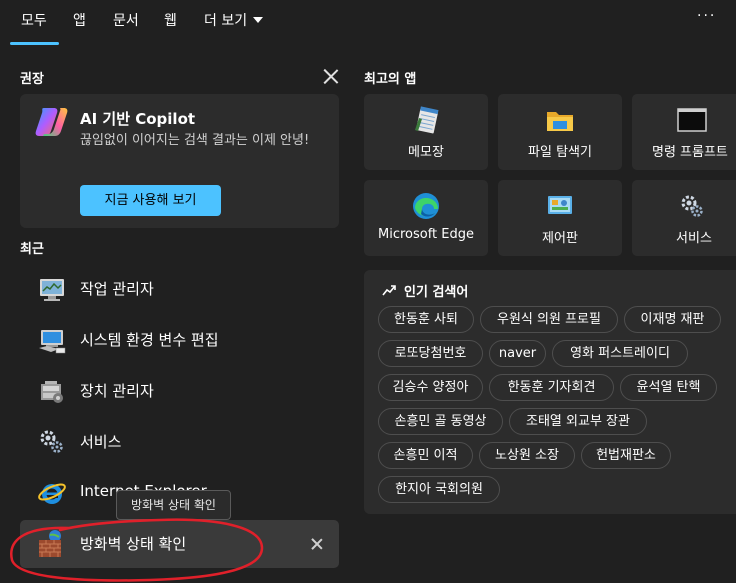  I want to click on remove-recent-icon, so click(317, 544).